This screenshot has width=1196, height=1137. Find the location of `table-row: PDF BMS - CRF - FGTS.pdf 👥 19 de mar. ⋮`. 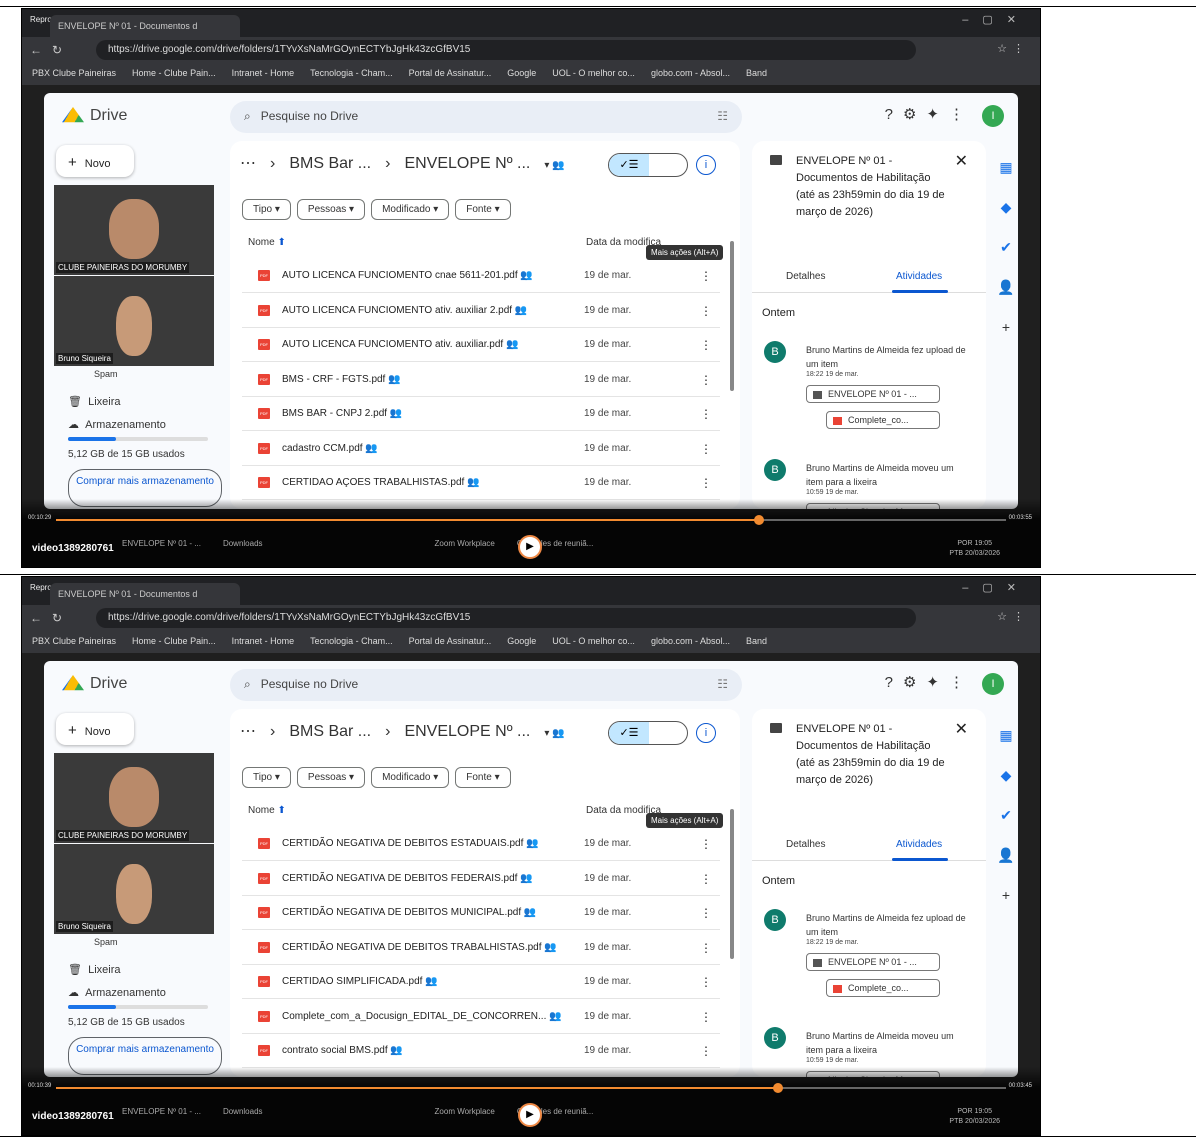

table-row: PDF BMS - CRF - FGTS.pdf 👥 19 de mar. ⋮ is located at coordinates (481, 380).